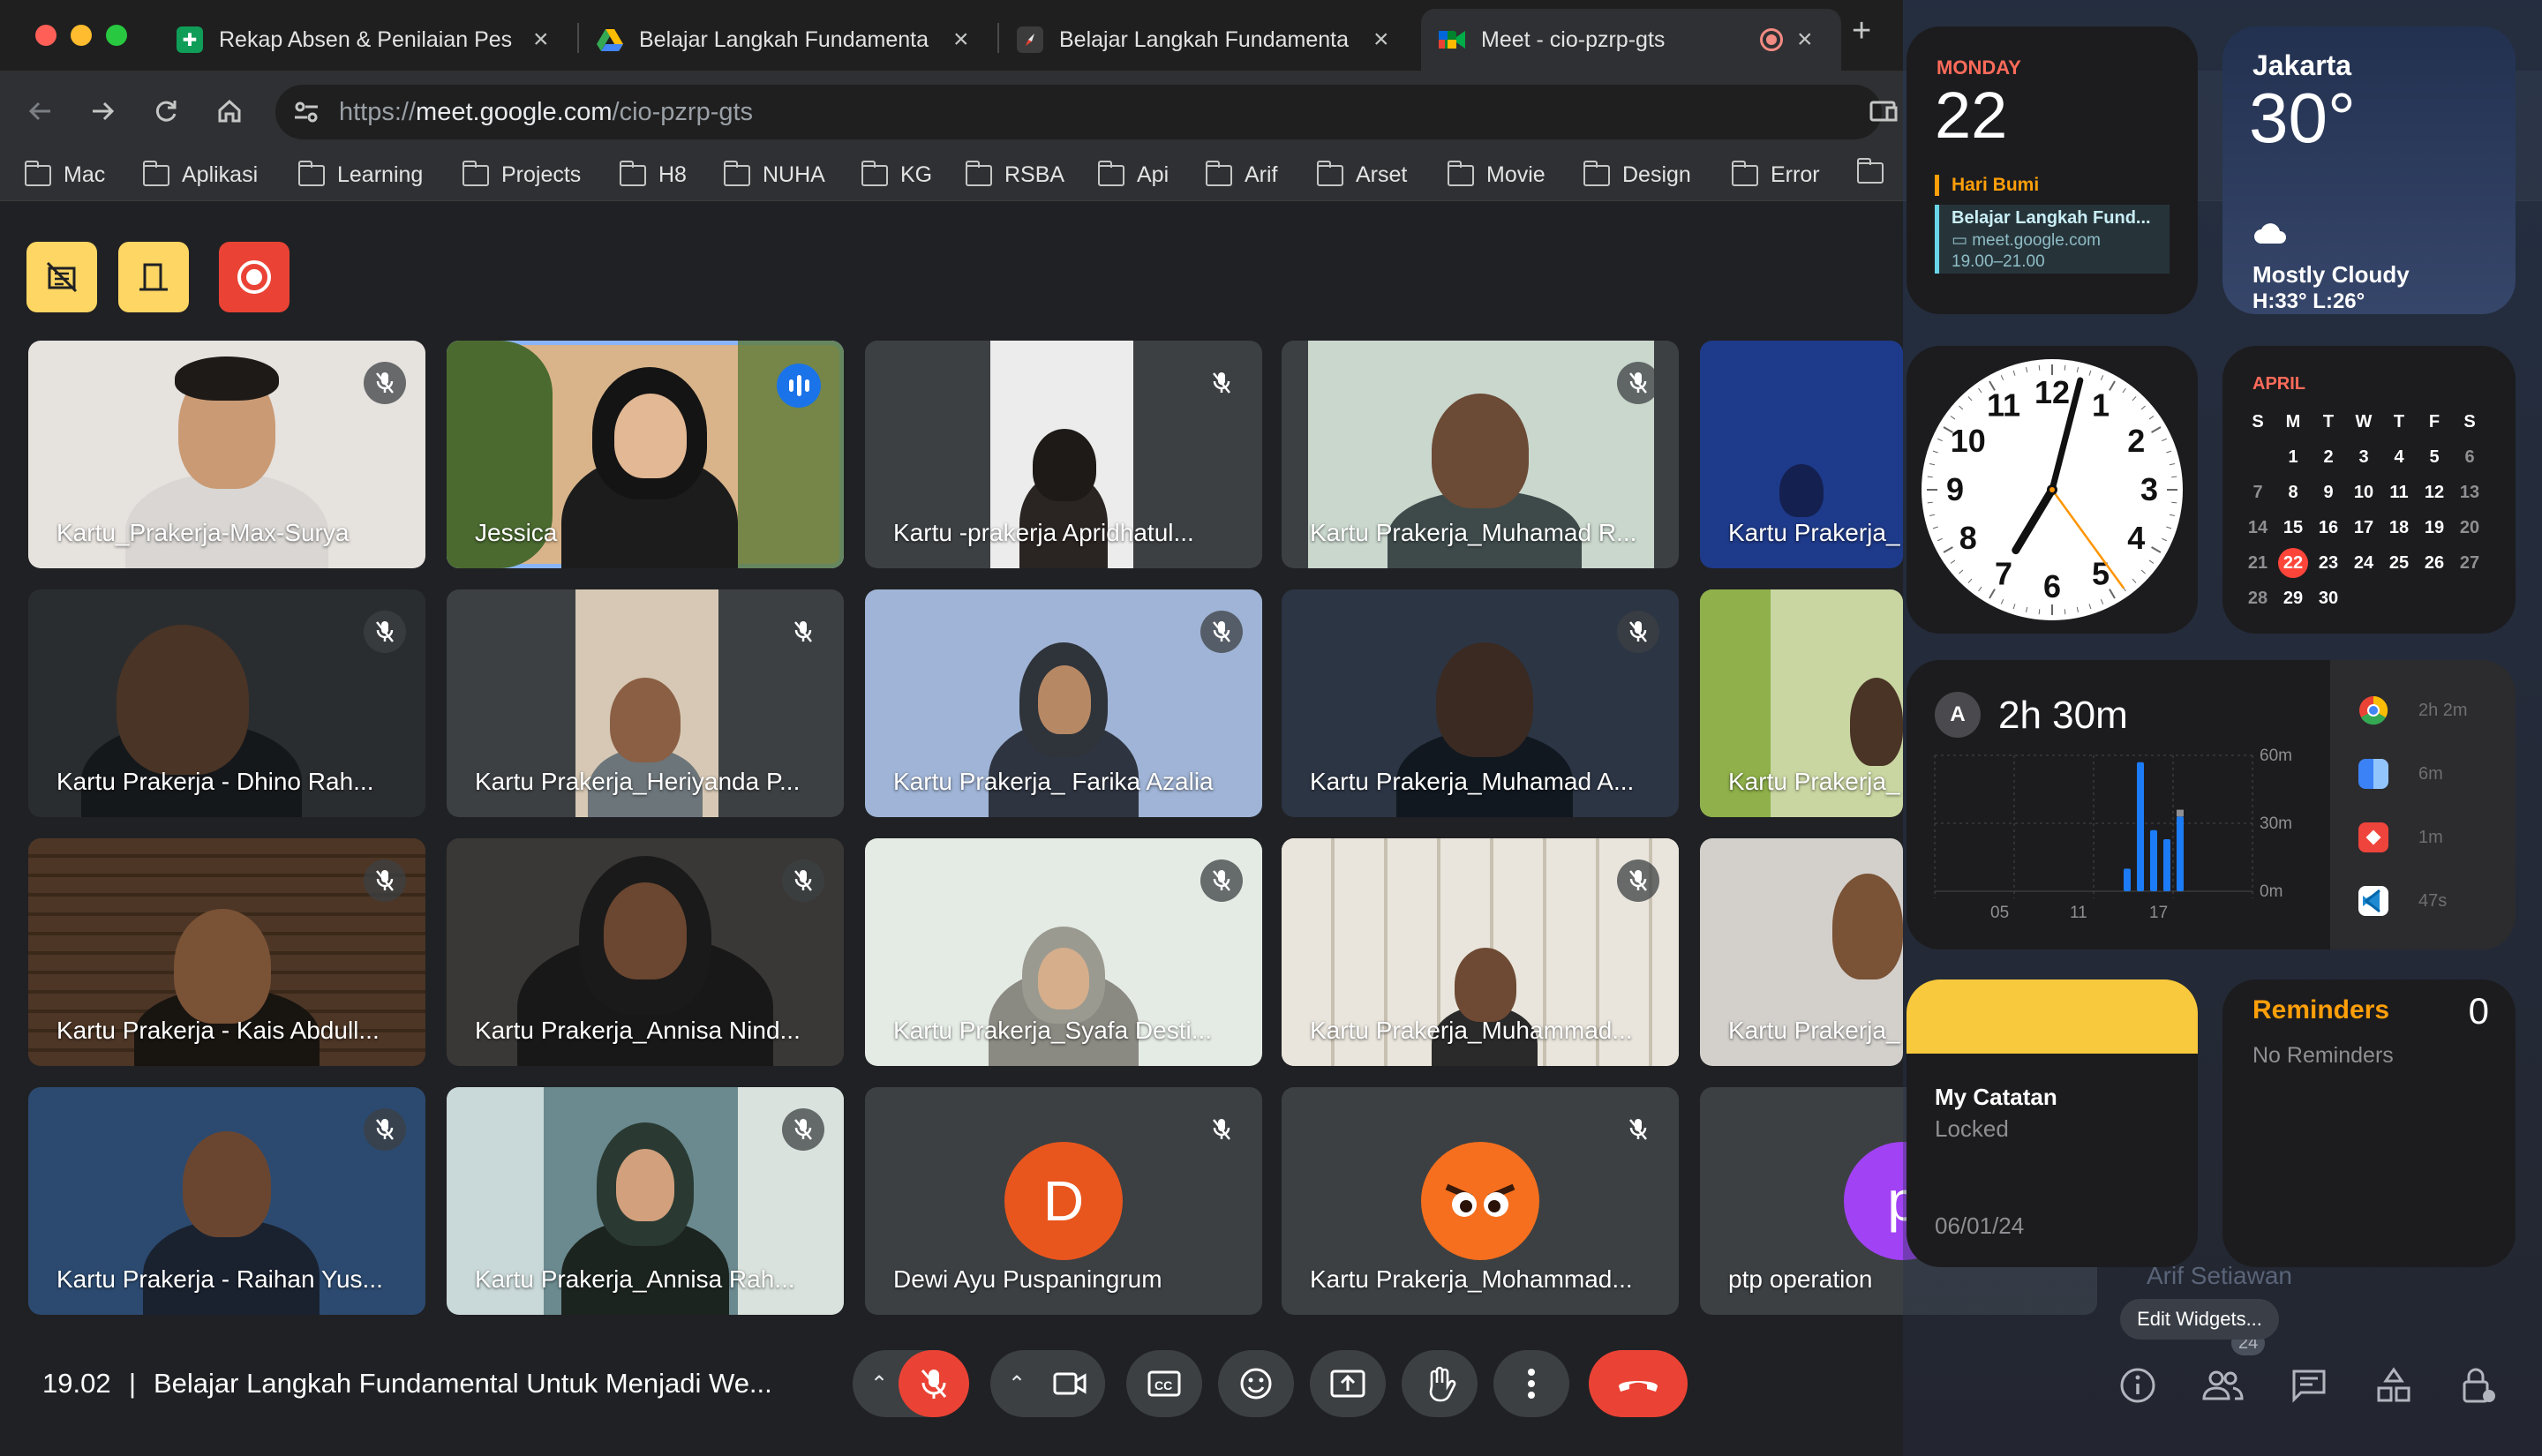  What do you see at coordinates (2363, 457) in the screenshot?
I see `calendar-day: 3` at bounding box center [2363, 457].